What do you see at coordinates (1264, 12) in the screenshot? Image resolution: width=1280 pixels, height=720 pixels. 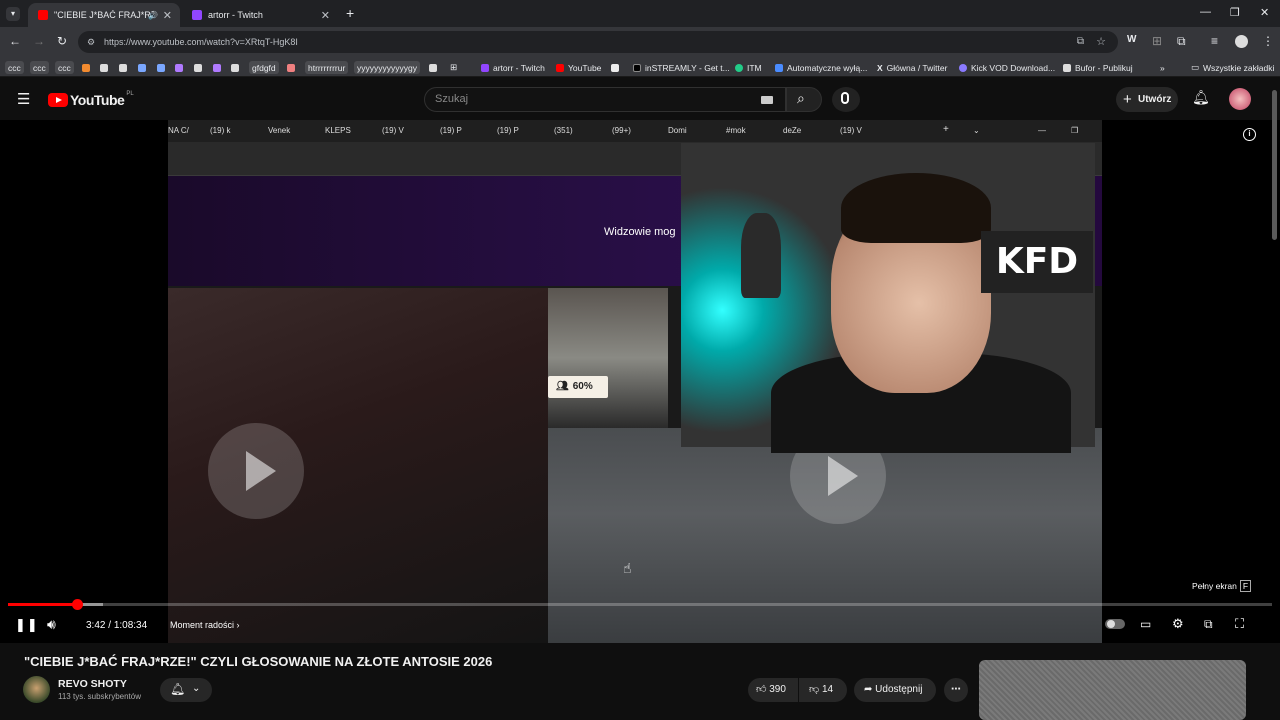 I see `close-window-icon: ✕` at bounding box center [1264, 12].